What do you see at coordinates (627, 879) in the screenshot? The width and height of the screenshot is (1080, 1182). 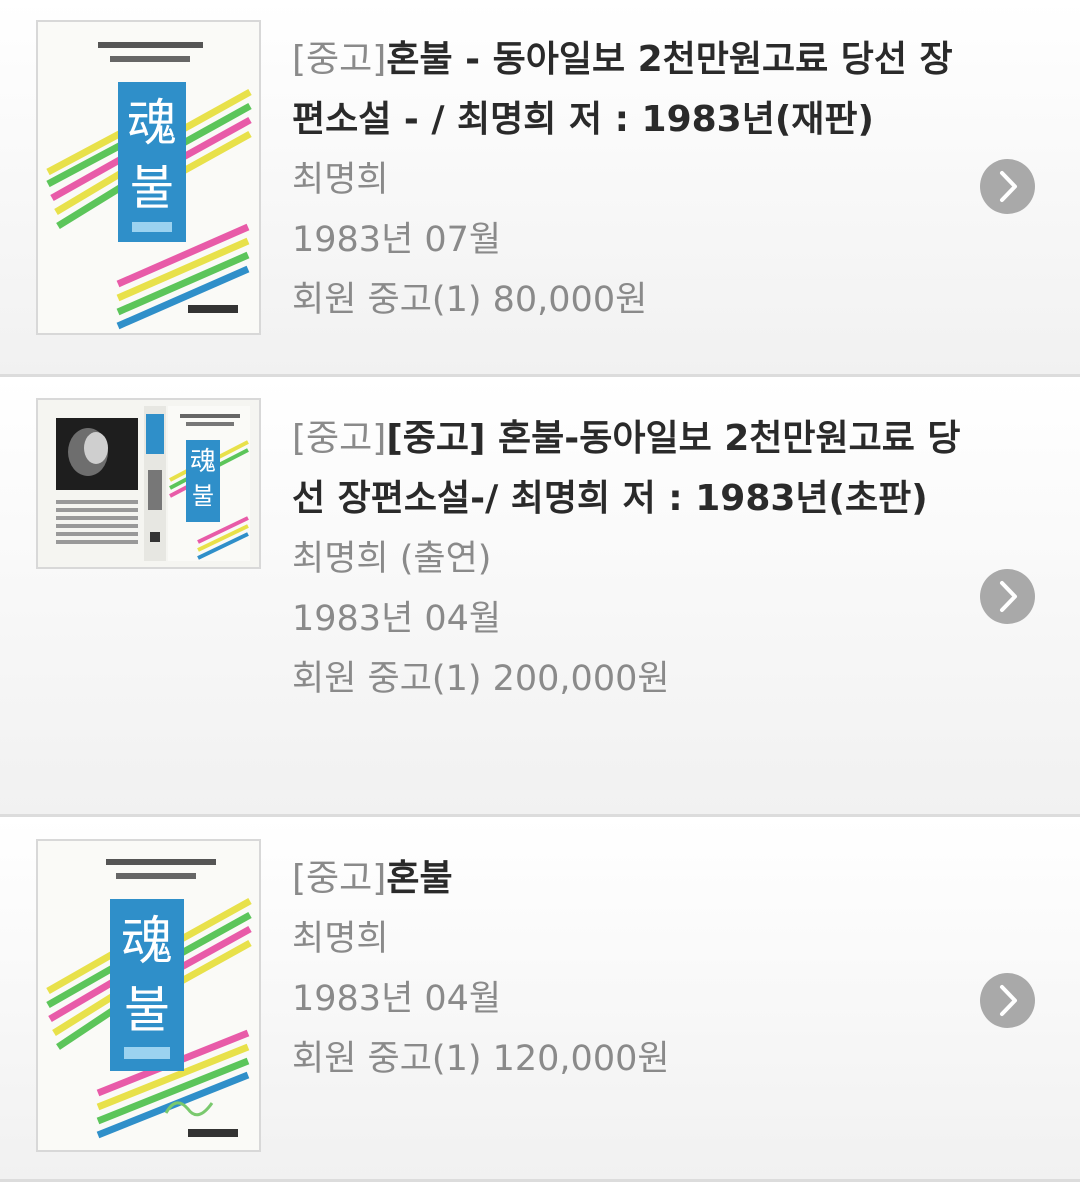 I see `item-title: [중고]혼불` at bounding box center [627, 879].